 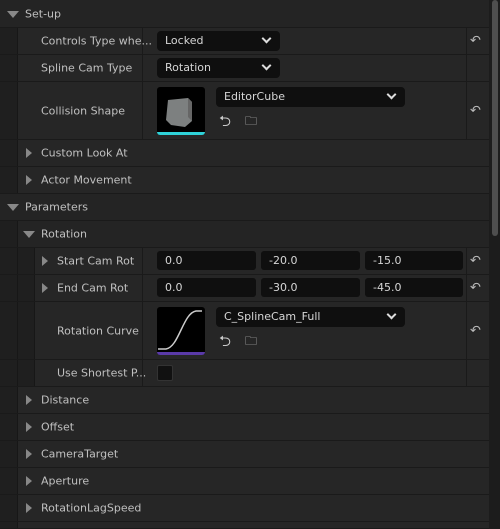 I want to click on scrollbar-thumb, so click(x=495, y=118).